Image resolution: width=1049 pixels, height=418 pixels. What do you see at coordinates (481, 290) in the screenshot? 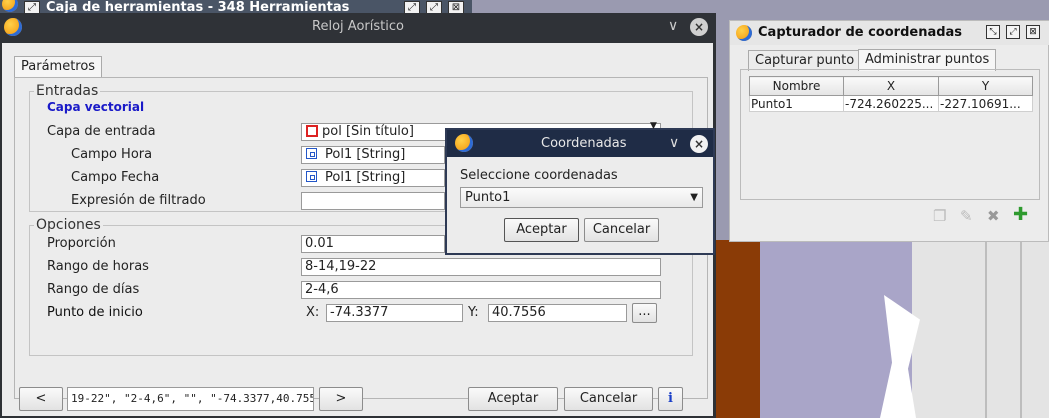
I see `day-range-input: 2-4,6` at bounding box center [481, 290].